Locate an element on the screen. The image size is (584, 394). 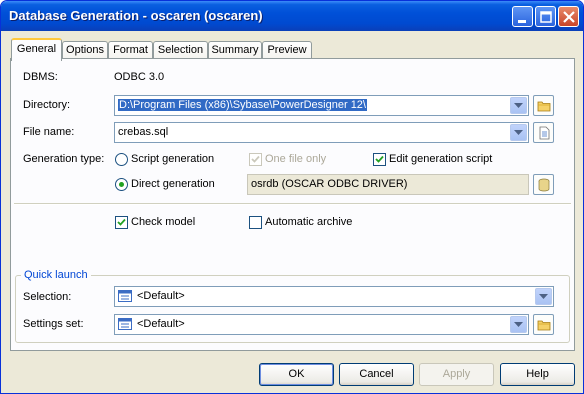
edit-generation-script-checkbox is located at coordinates (379, 159).